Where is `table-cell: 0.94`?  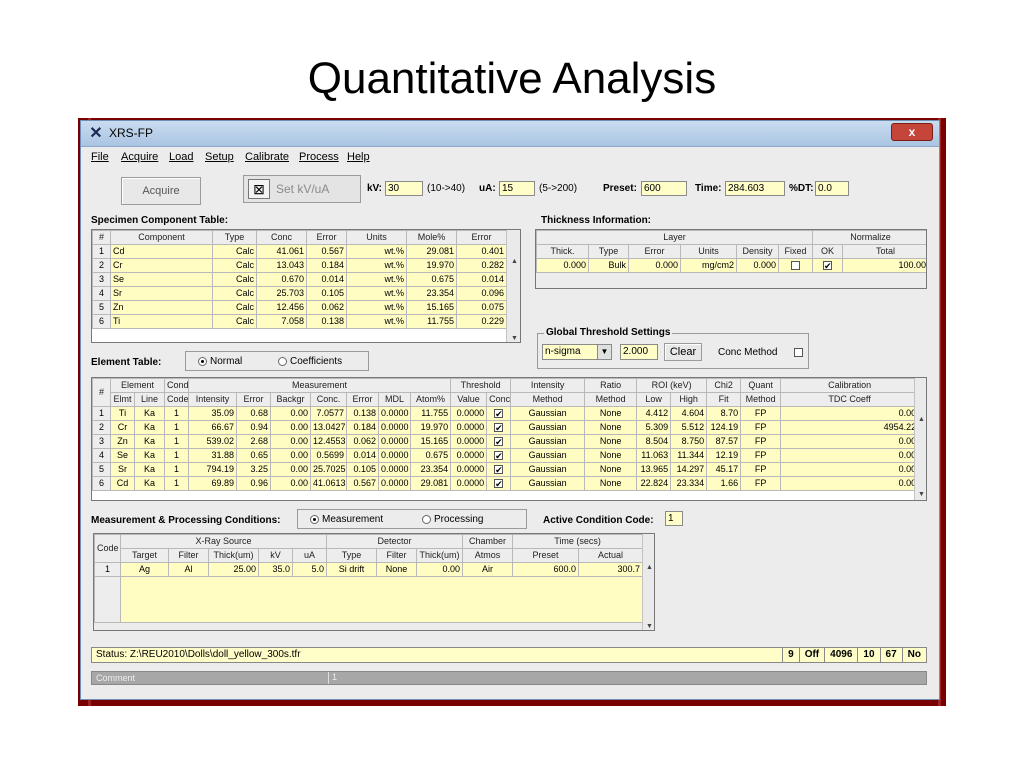
table-cell: 0.94 is located at coordinates (253, 427).